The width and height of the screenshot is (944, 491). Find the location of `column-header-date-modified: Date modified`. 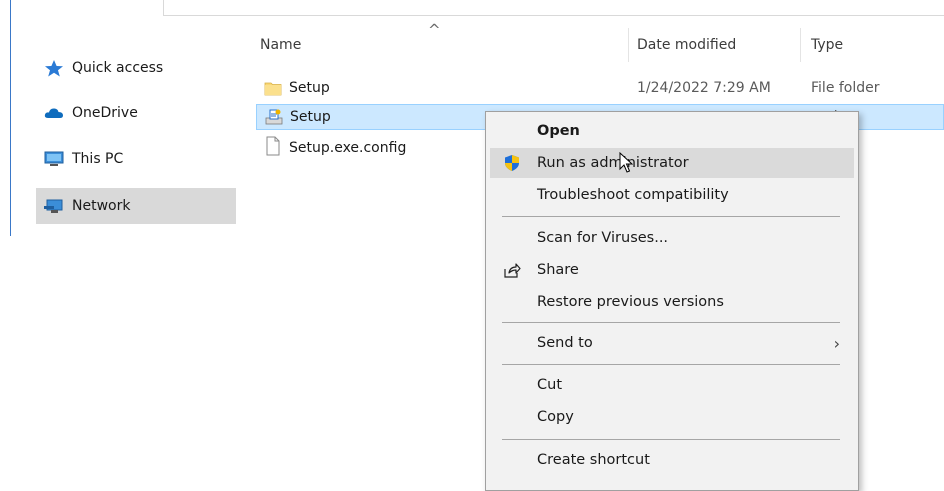

column-header-date-modified: Date modified is located at coordinates (686, 45).